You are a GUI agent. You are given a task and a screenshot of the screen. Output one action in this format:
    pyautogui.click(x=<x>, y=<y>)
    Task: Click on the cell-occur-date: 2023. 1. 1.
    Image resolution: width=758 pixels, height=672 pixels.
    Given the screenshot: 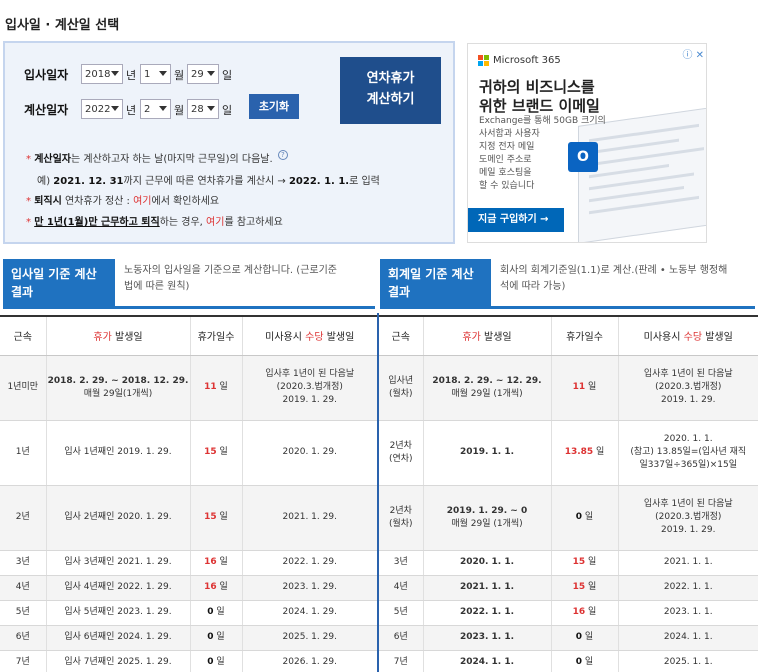 What is the action you would take?
    pyautogui.click(x=486, y=638)
    